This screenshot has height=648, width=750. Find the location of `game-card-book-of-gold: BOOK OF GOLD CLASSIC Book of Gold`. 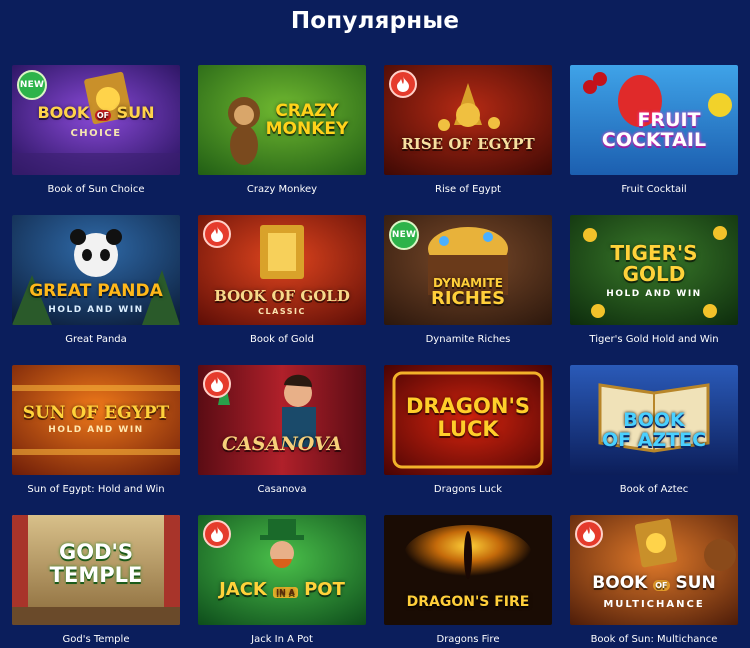

game-card-book-of-gold: BOOK OF GOLD CLASSIC Book of Gold is located at coordinates (282, 290).